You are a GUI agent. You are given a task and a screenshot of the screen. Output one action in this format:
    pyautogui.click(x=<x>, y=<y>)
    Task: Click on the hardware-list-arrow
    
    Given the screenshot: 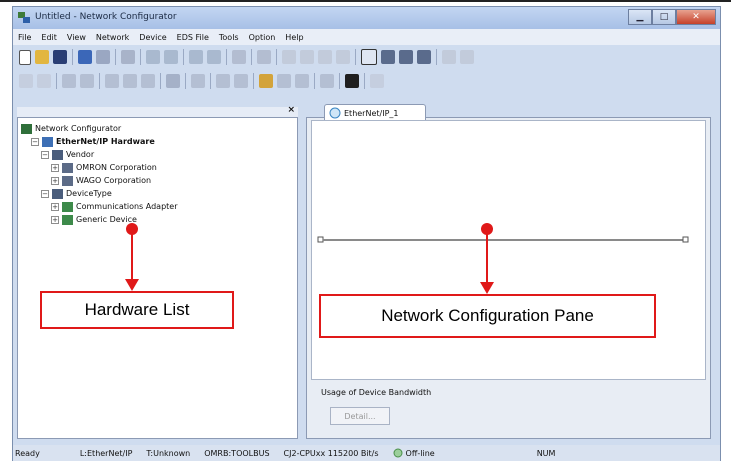 What is the action you would take?
    pyautogui.click(x=132, y=257)
    